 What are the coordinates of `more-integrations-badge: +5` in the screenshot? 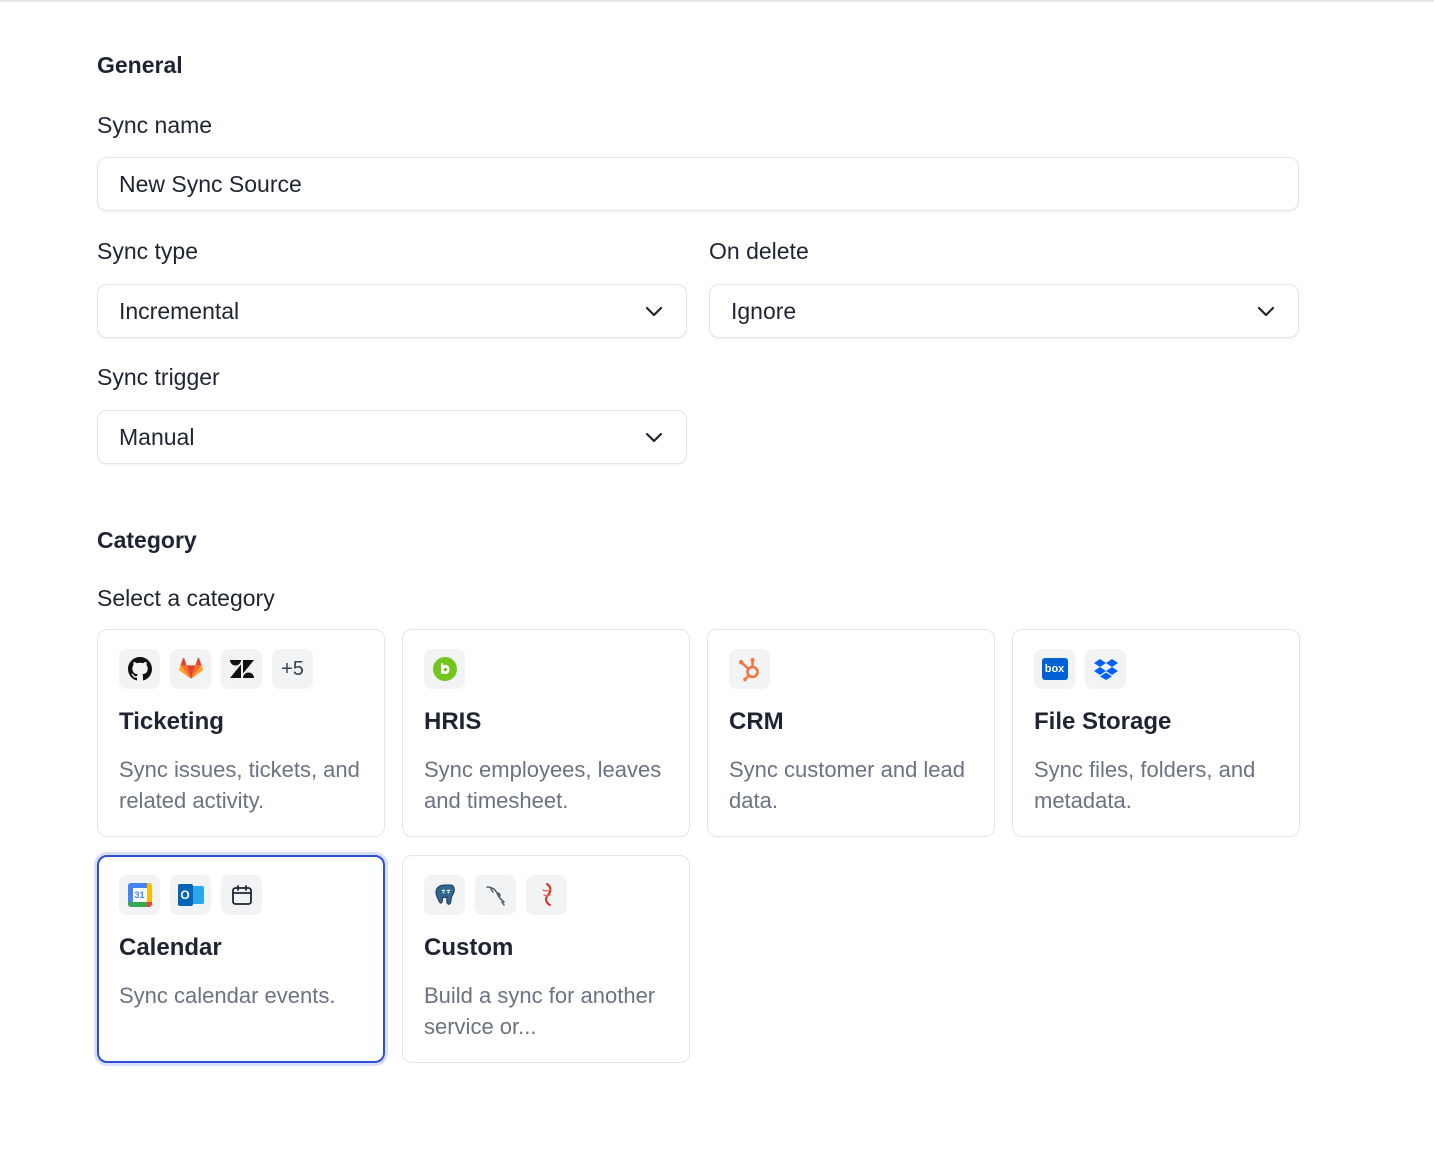 It's located at (292, 669).